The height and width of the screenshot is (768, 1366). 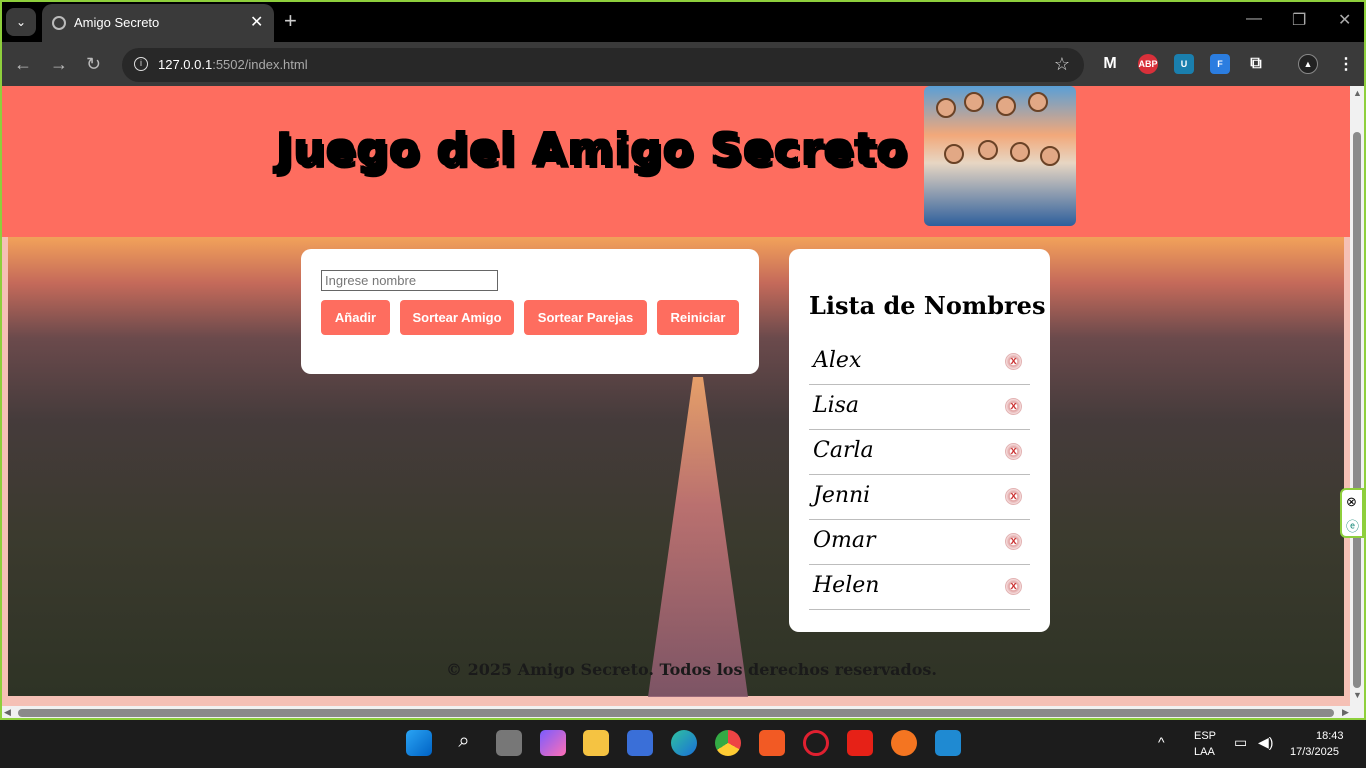 What do you see at coordinates (837, 360) in the screenshot?
I see `list-item-name: Alex` at bounding box center [837, 360].